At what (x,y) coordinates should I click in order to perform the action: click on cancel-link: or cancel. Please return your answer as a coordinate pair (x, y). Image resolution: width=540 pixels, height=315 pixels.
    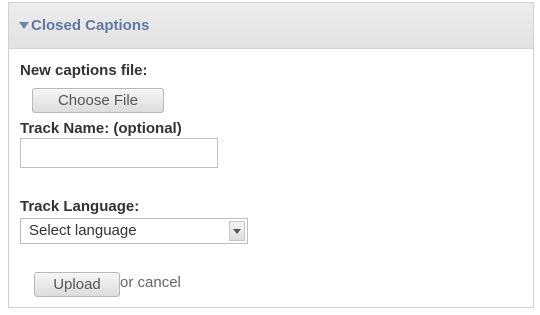
    Looking at the image, I should click on (150, 282).